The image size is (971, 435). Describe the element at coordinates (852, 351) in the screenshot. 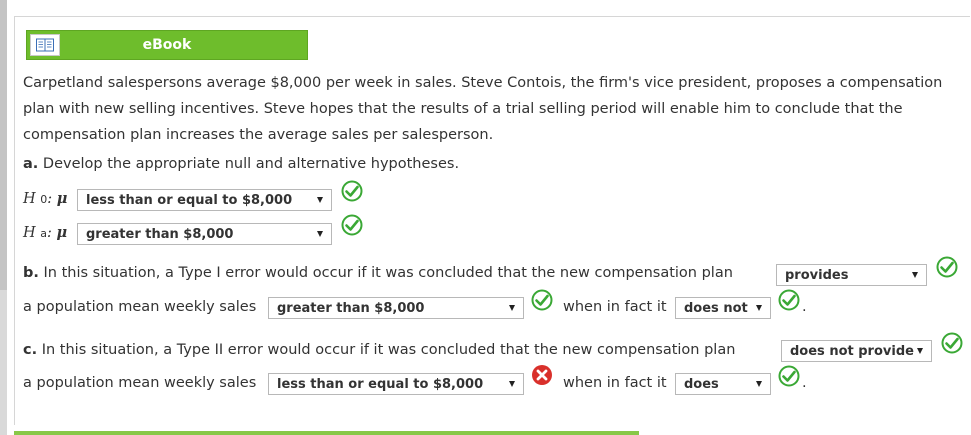

I see `part-c-plan-value: does not provide` at that location.